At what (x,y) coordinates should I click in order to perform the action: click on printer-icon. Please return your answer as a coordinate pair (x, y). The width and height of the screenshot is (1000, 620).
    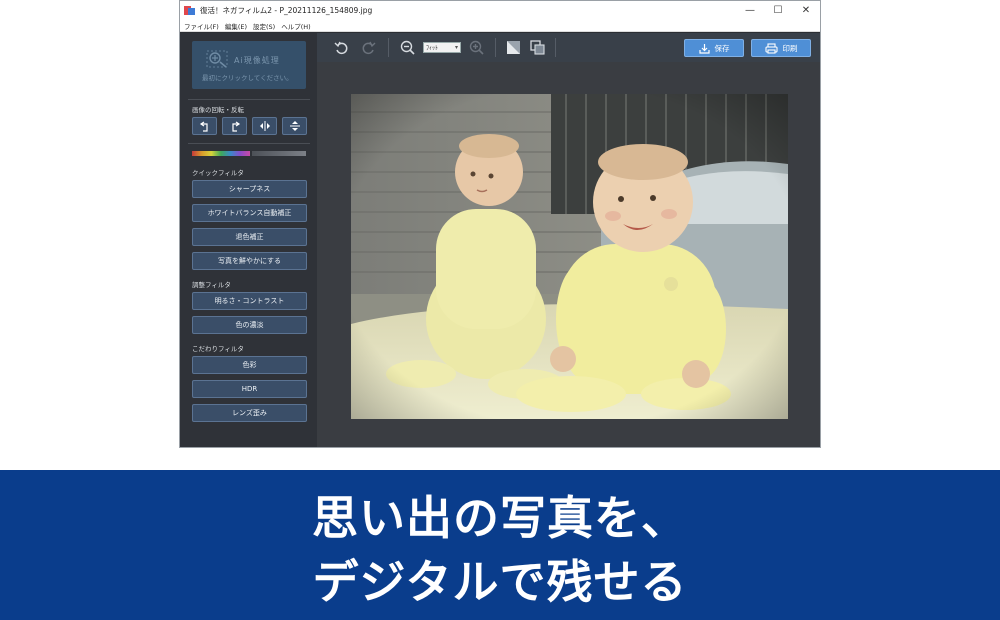
    Looking at the image, I should click on (771, 48).